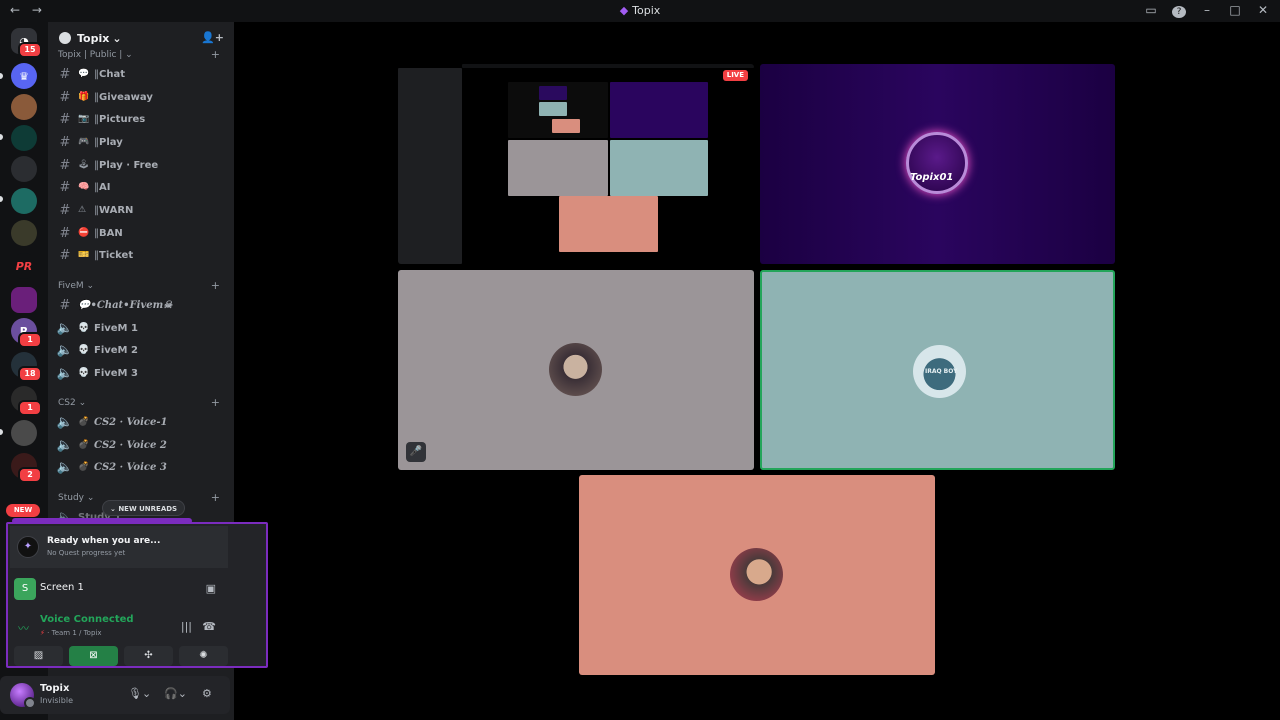 The width and height of the screenshot is (1280, 720). I want to click on home-button: ◕ 15, so click(26, 43).